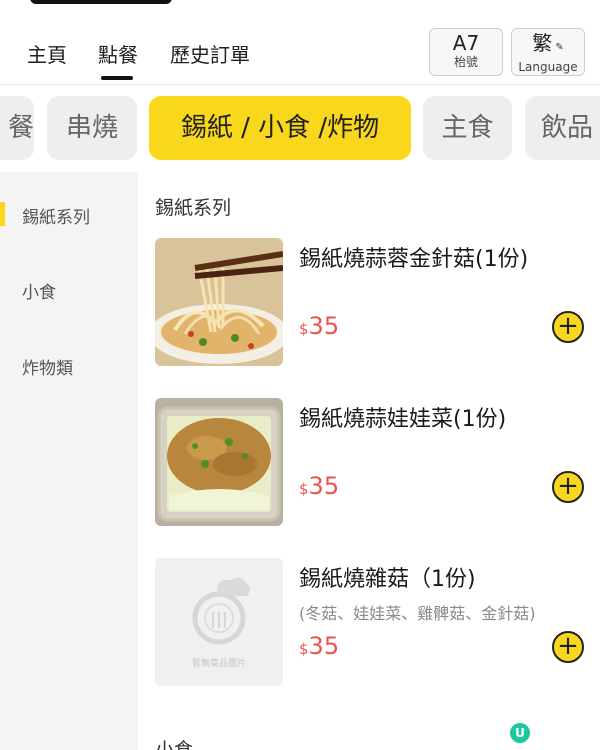  I want to click on nav-divider, so click(300, 84).